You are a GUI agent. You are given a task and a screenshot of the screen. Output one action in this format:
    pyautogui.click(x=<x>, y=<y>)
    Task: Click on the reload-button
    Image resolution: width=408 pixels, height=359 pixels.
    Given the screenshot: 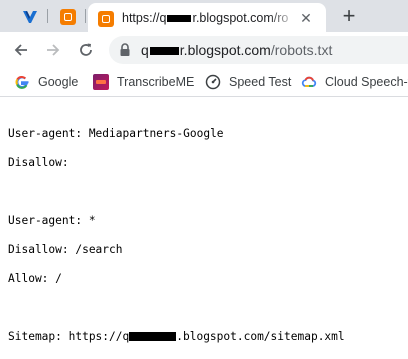 What is the action you would take?
    pyautogui.click(x=86, y=50)
    